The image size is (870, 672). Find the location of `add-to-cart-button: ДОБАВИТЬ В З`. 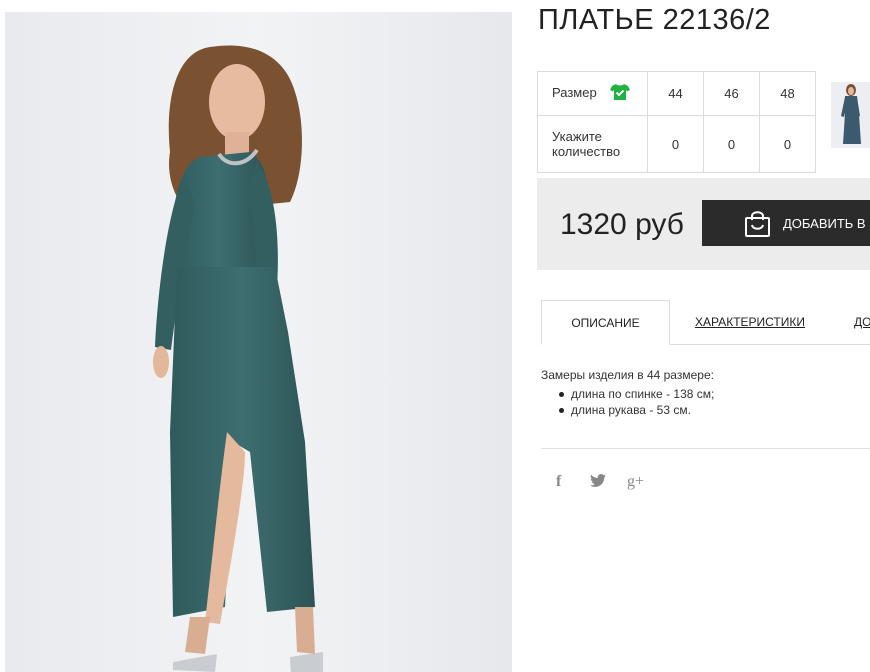

add-to-cart-button: ДОБАВИТЬ В З is located at coordinates (786, 223).